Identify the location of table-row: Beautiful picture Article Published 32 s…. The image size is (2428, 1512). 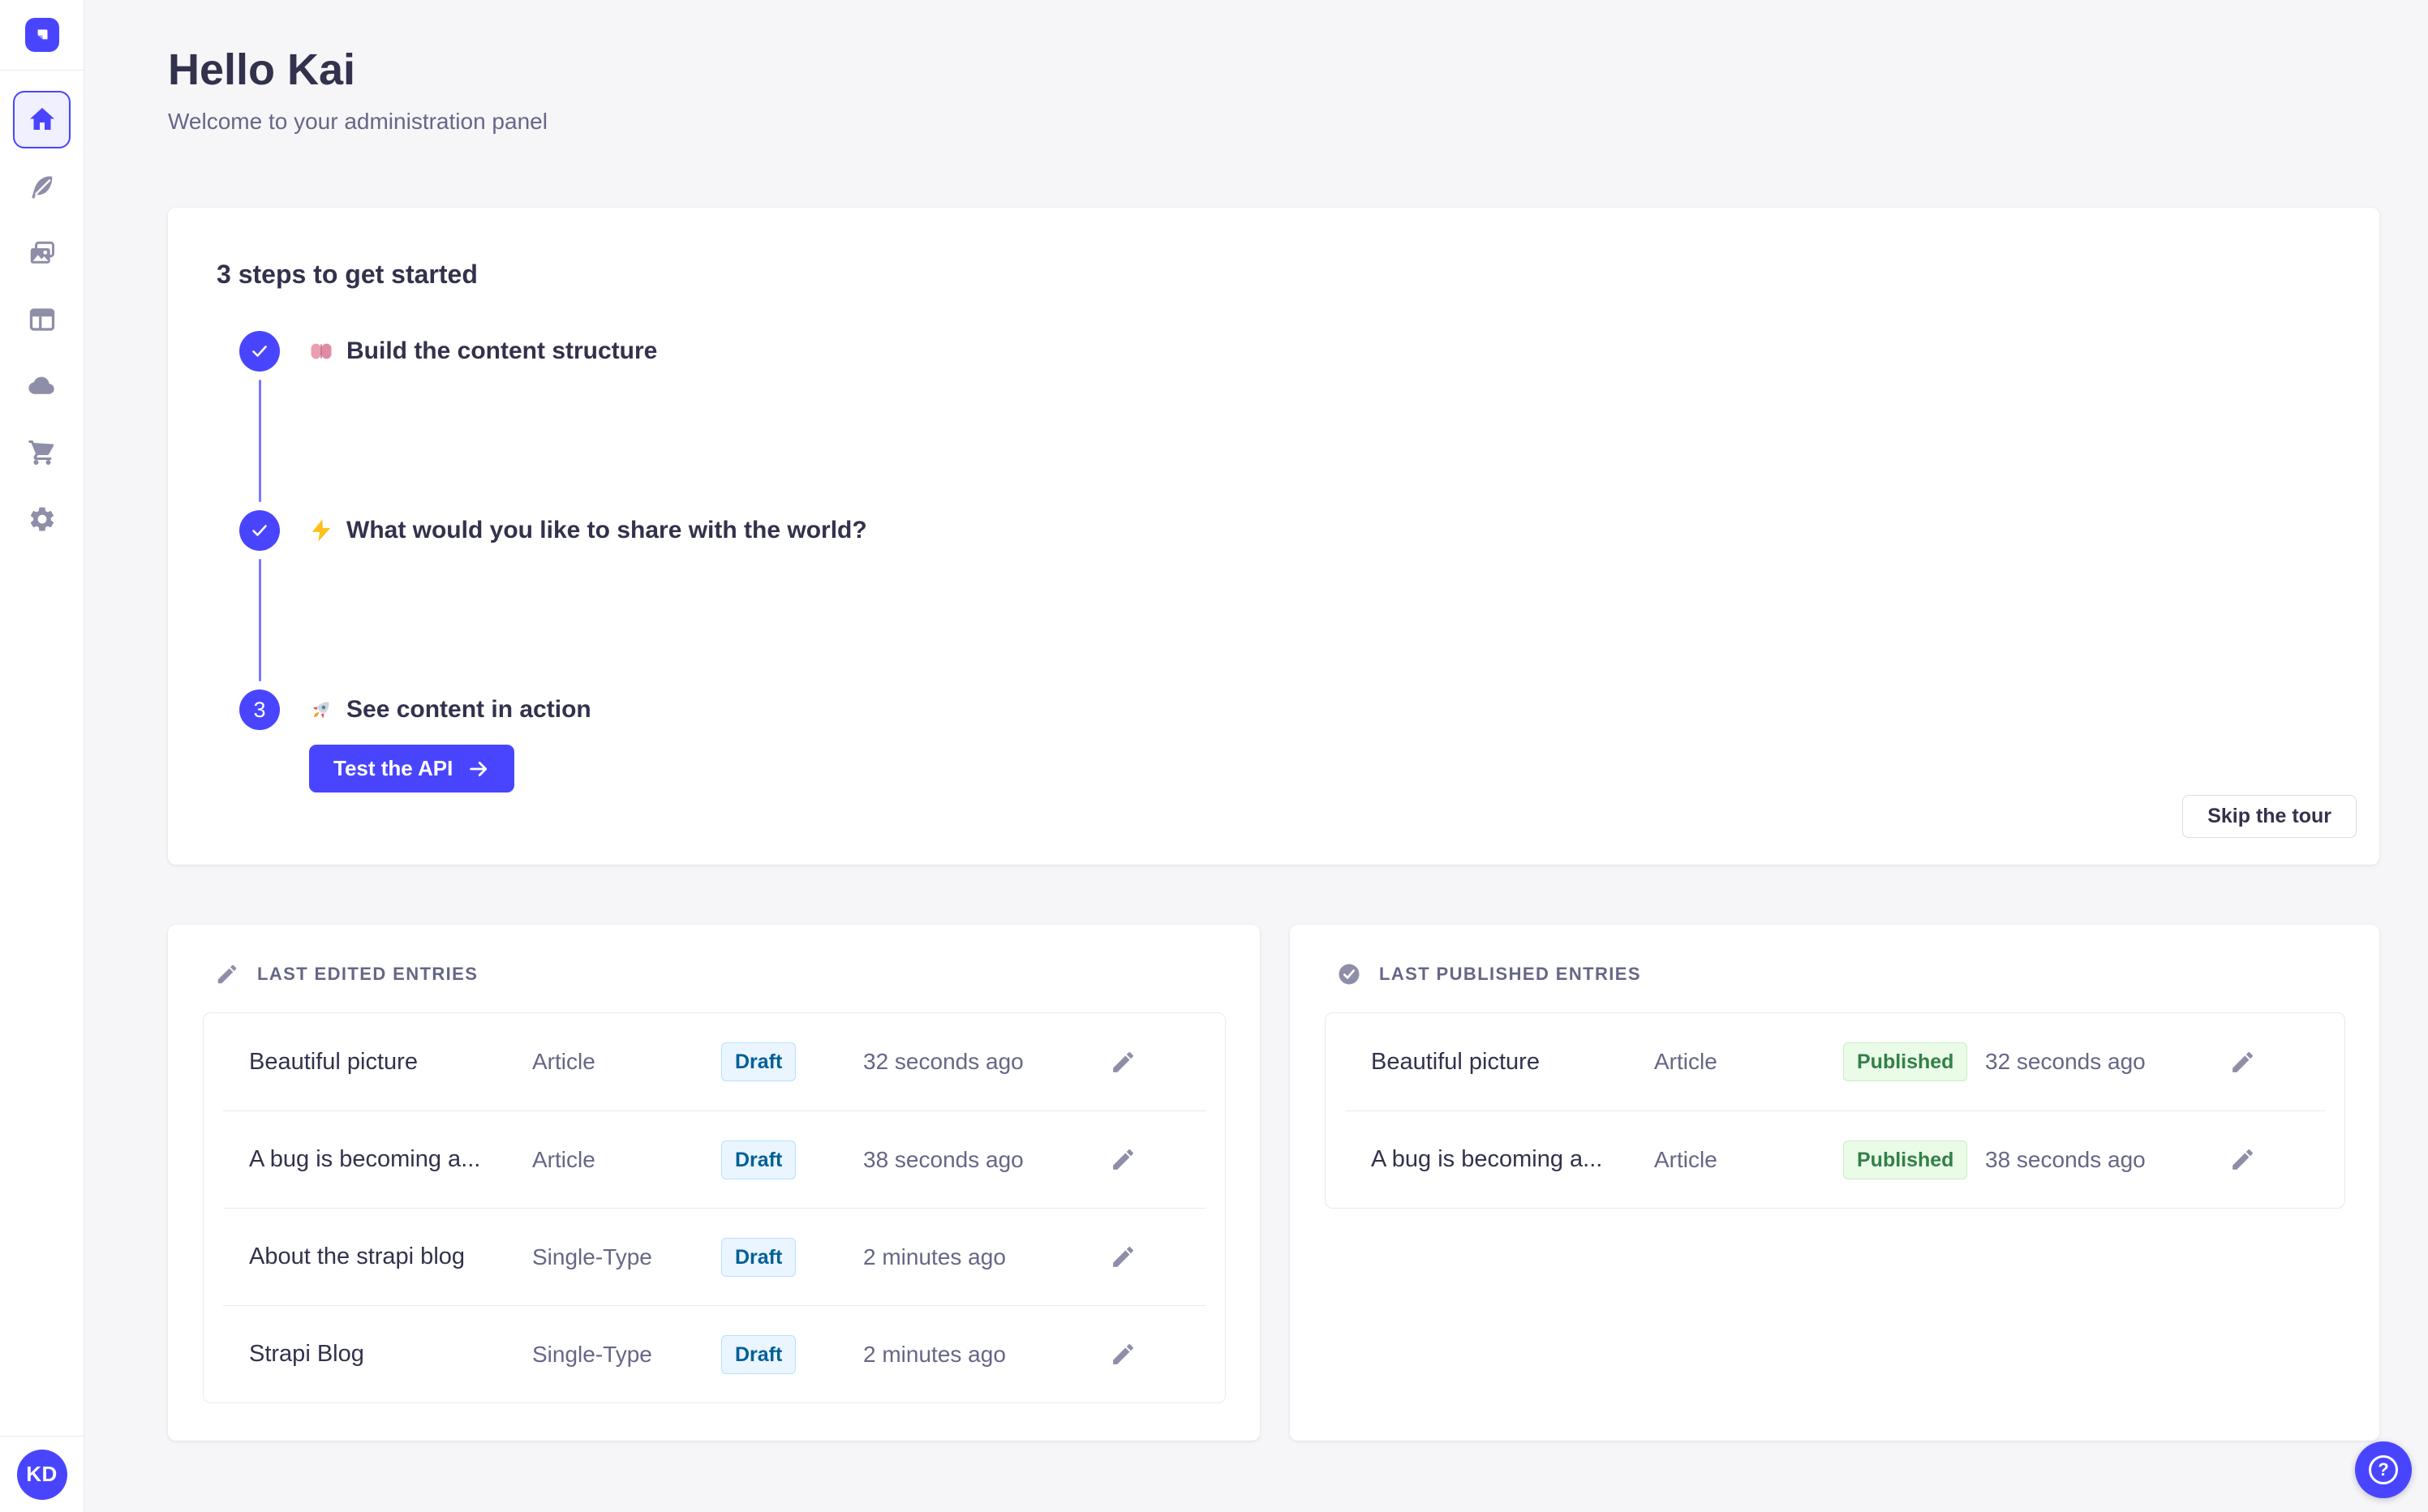
(1835, 1061).